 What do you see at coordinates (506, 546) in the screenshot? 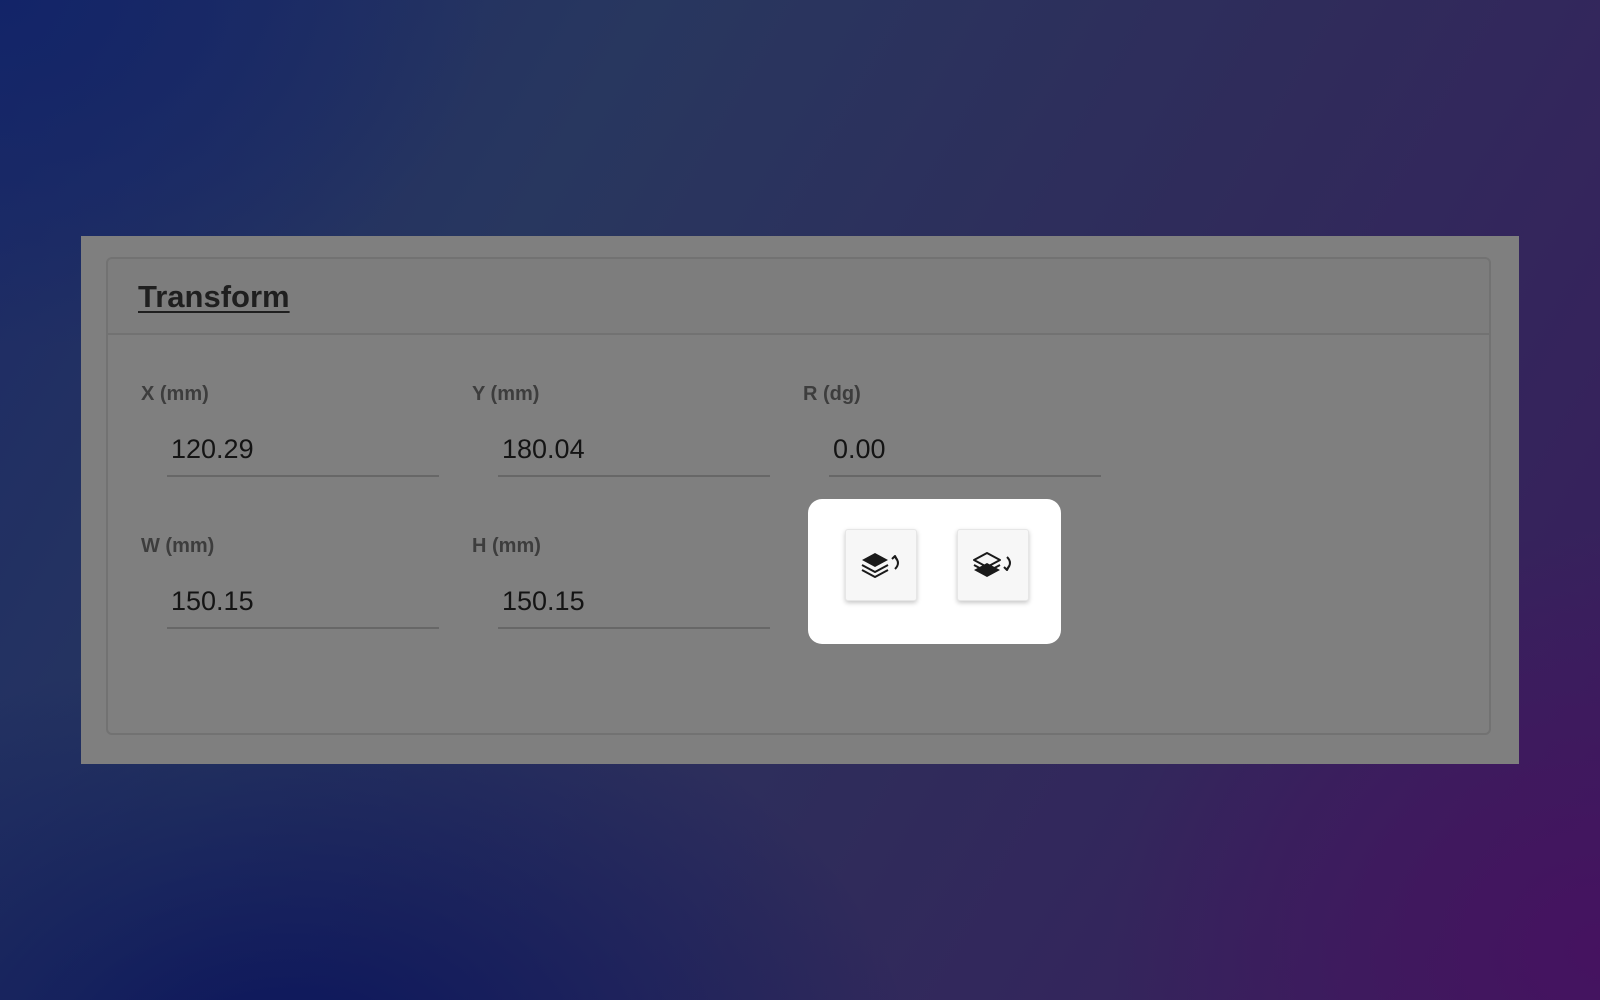
I see `h-label: H (mm)` at bounding box center [506, 546].